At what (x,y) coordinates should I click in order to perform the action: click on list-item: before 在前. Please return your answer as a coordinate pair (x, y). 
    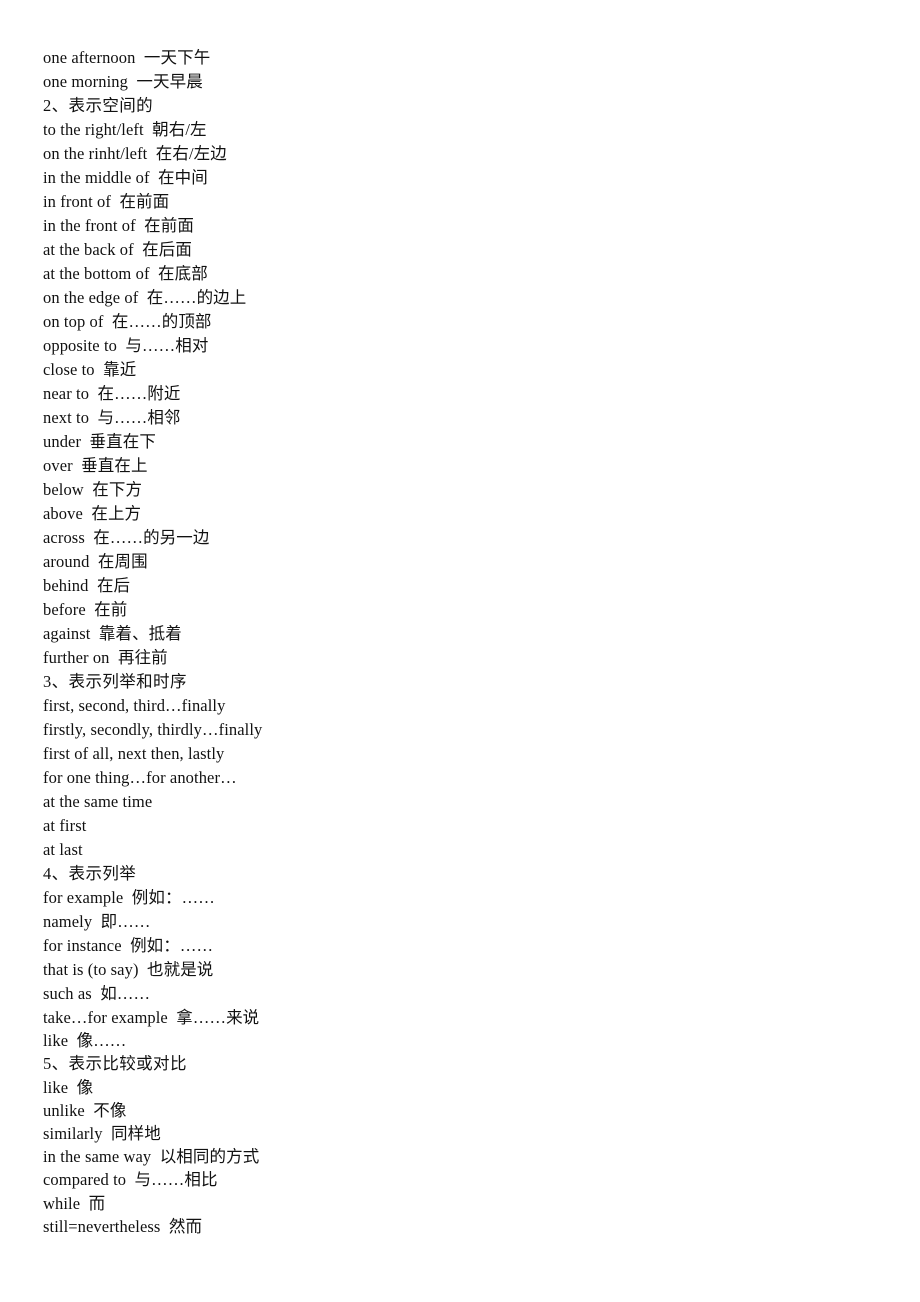
    Looking at the image, I should click on (85, 609).